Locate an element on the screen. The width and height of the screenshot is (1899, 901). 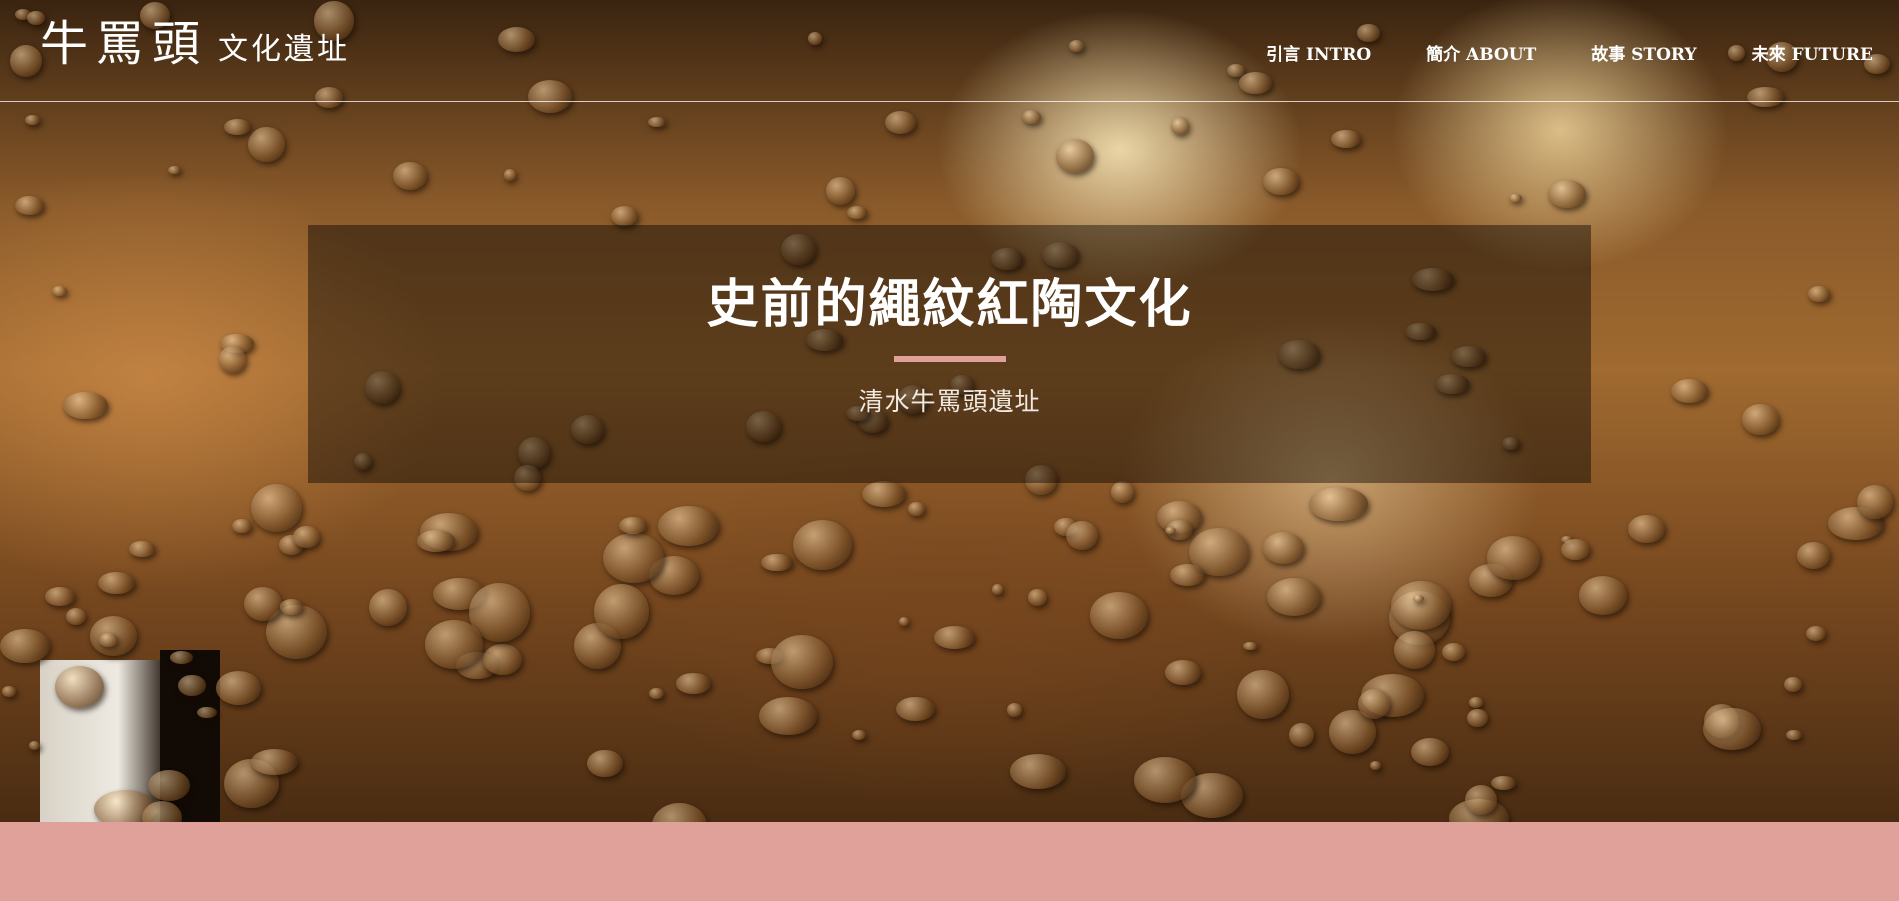
hero-title: 史前的繩紋紅陶文化 is located at coordinates (949, 304).